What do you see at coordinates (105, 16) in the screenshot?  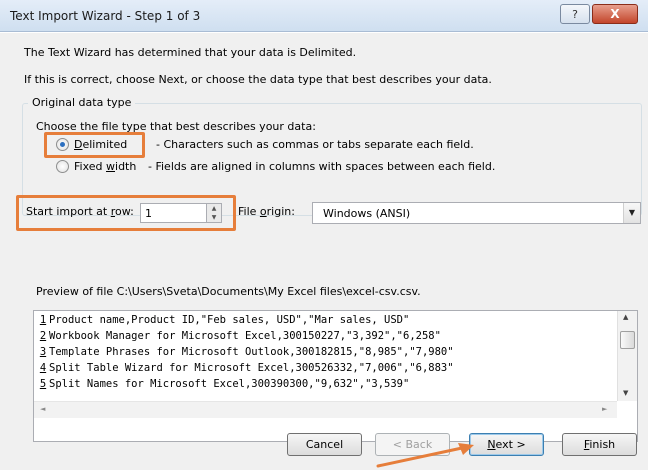 I see `window-title: Text Import Wizard - Step 1 of 3` at bounding box center [105, 16].